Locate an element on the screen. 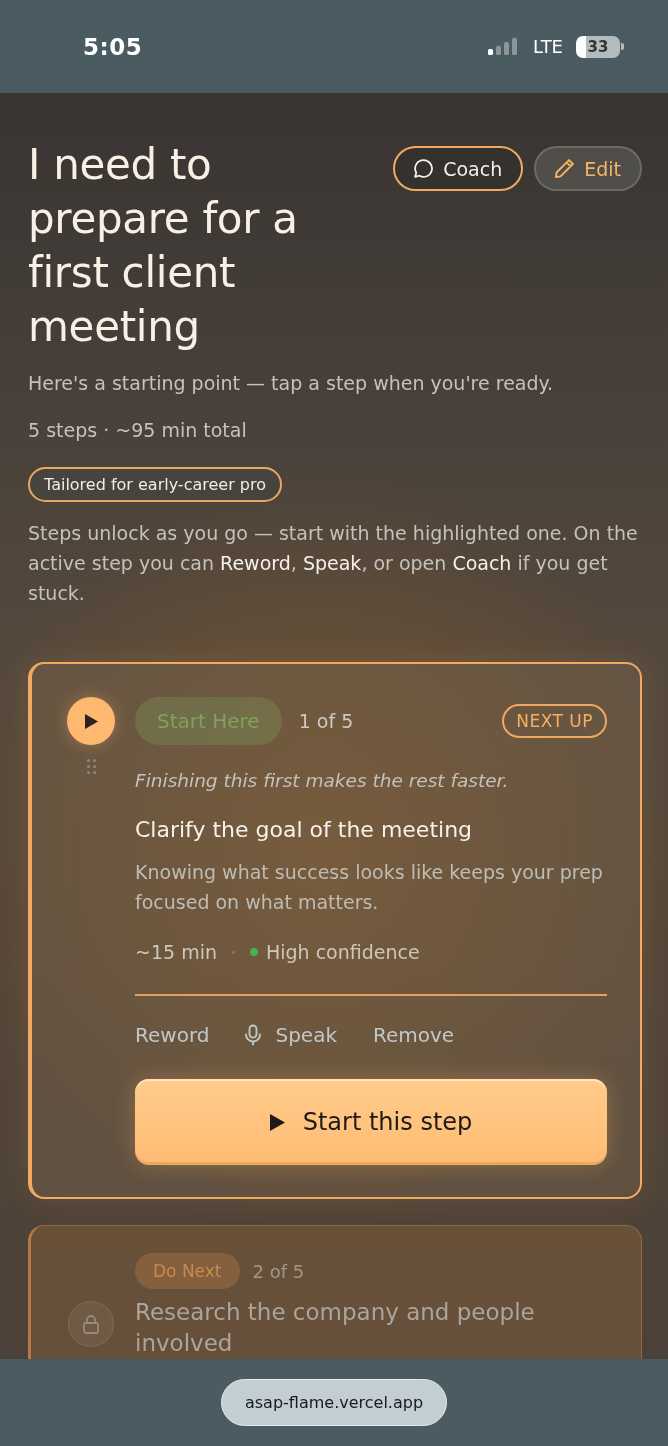  play-button is located at coordinates (91, 721).